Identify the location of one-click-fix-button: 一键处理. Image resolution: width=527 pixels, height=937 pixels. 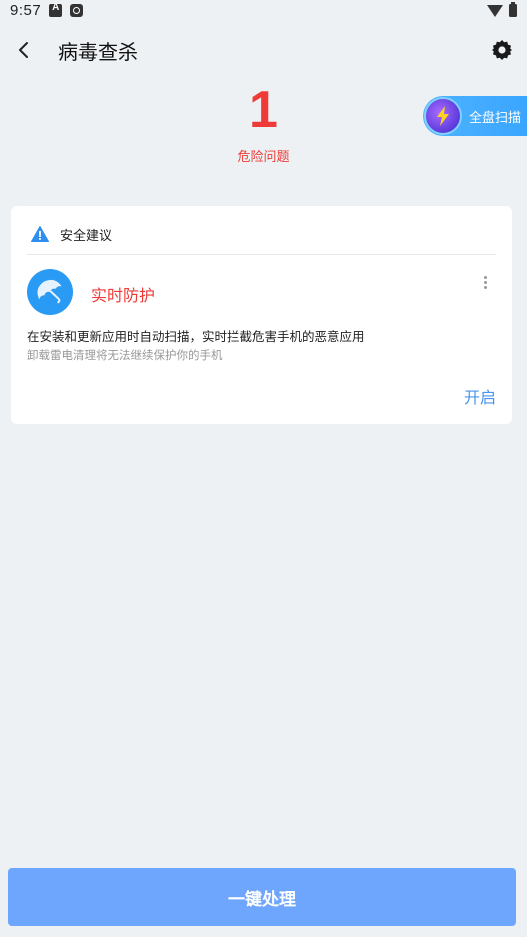
(262, 897).